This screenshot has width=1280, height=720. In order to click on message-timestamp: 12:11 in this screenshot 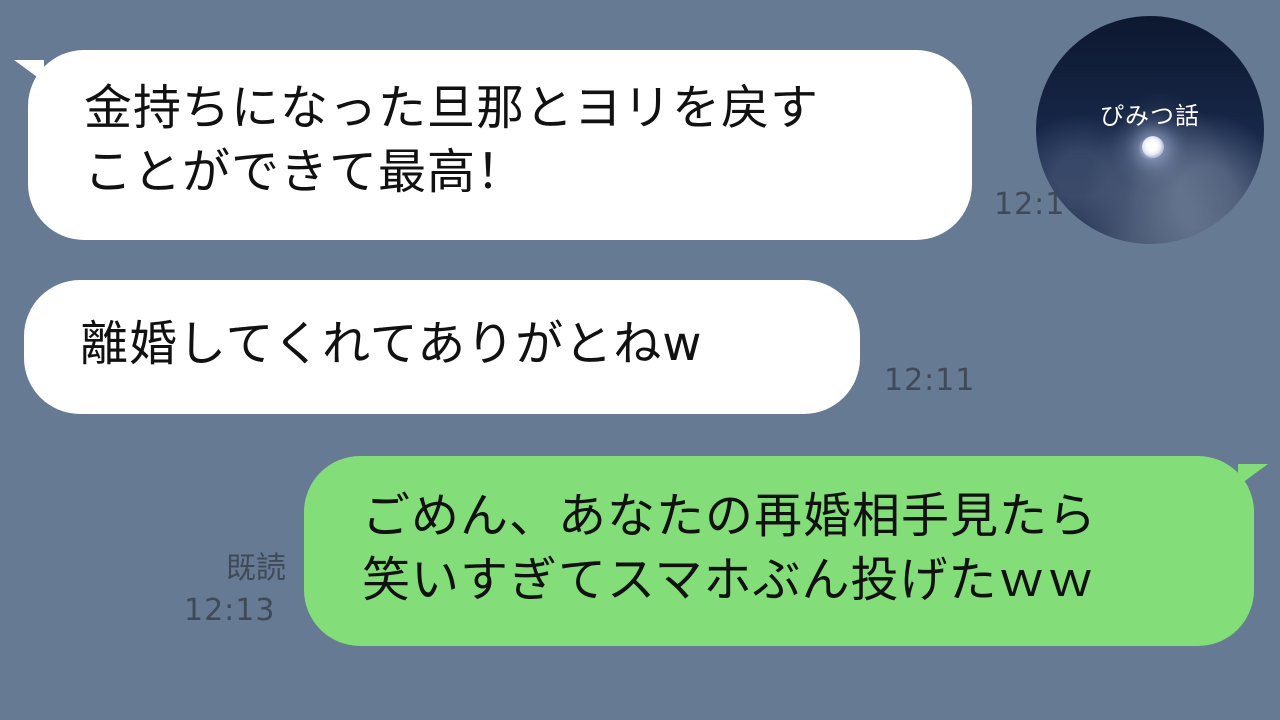, I will do `click(930, 380)`.